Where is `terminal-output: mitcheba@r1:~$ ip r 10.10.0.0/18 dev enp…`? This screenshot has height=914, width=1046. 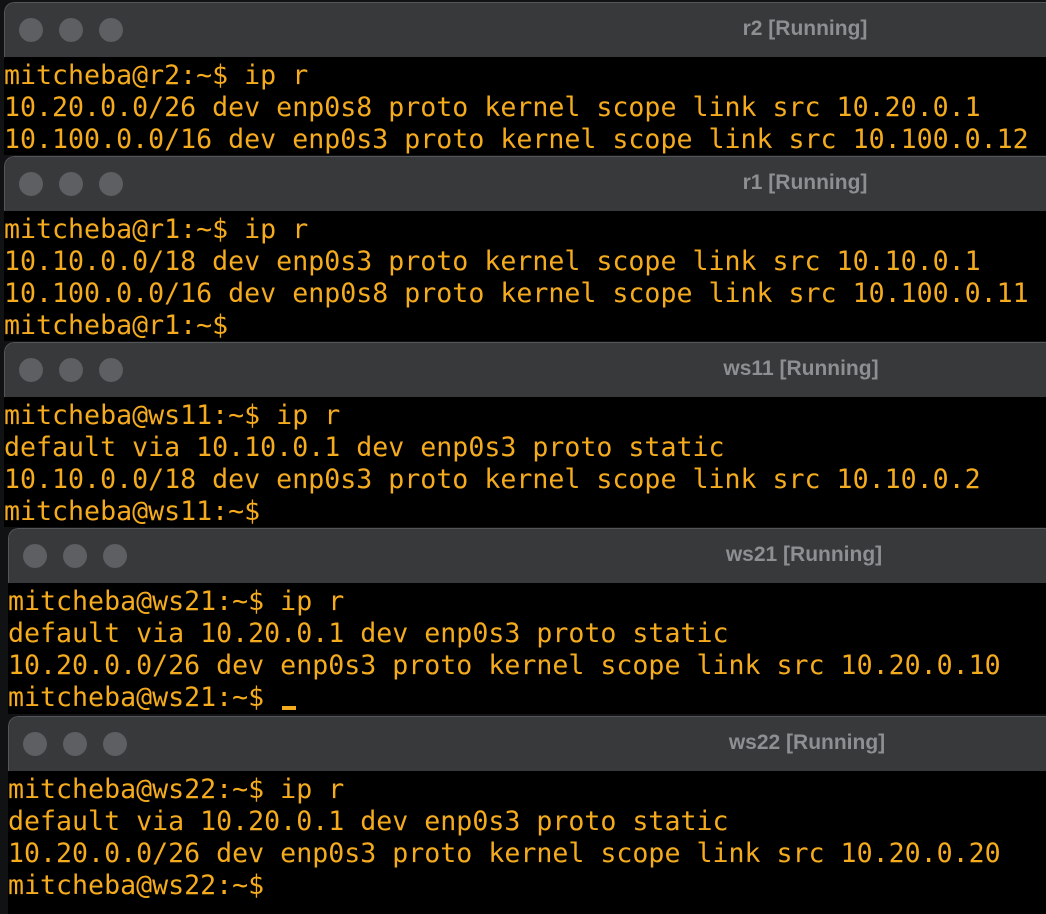
terminal-output: mitcheba@r1:~$ ip r 10.10.0.0/18 dev enp… is located at coordinates (525, 276).